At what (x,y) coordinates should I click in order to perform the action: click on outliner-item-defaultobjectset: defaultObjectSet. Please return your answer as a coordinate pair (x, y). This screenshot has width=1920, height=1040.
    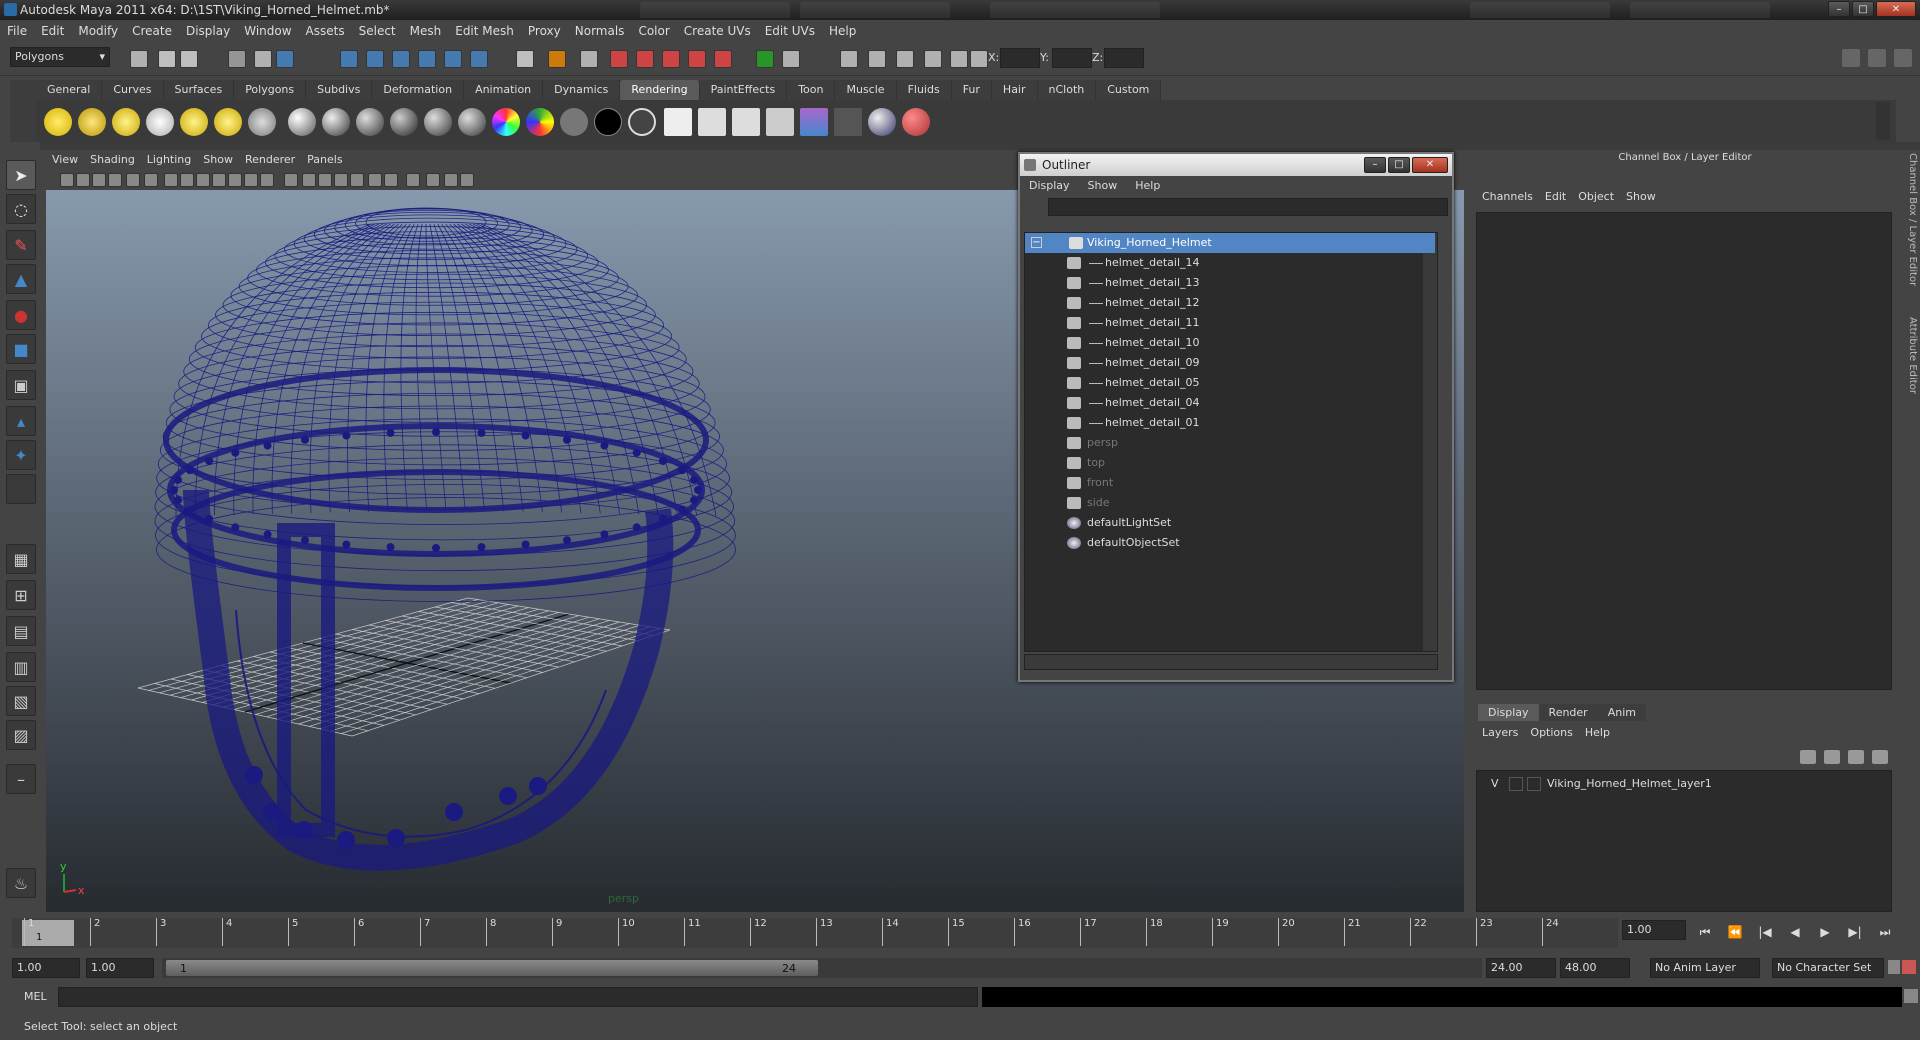
    Looking at the image, I should click on (1230, 543).